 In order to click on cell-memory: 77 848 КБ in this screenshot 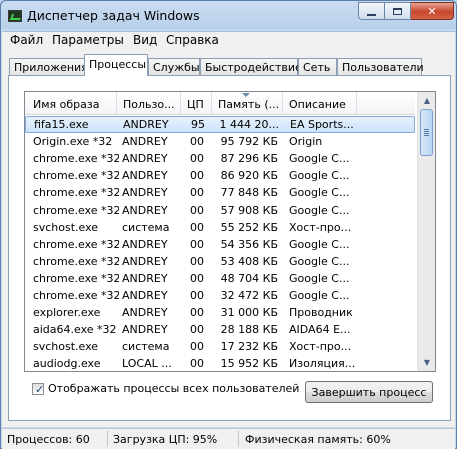, I will do `click(249, 193)`.